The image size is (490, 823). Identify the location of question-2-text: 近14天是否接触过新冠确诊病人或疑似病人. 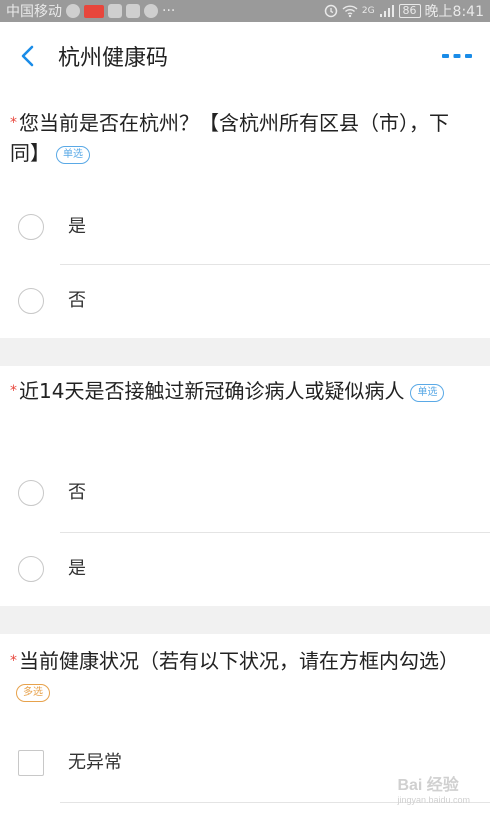
(212, 391).